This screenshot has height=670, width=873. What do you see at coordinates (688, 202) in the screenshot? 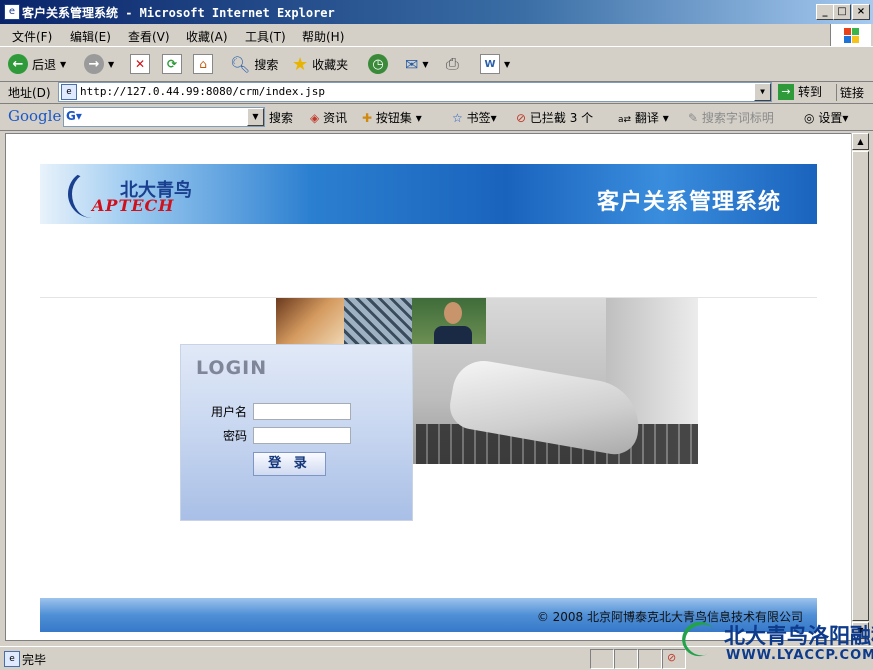
I see `system-title: 客户关系管理系统` at bounding box center [688, 202].